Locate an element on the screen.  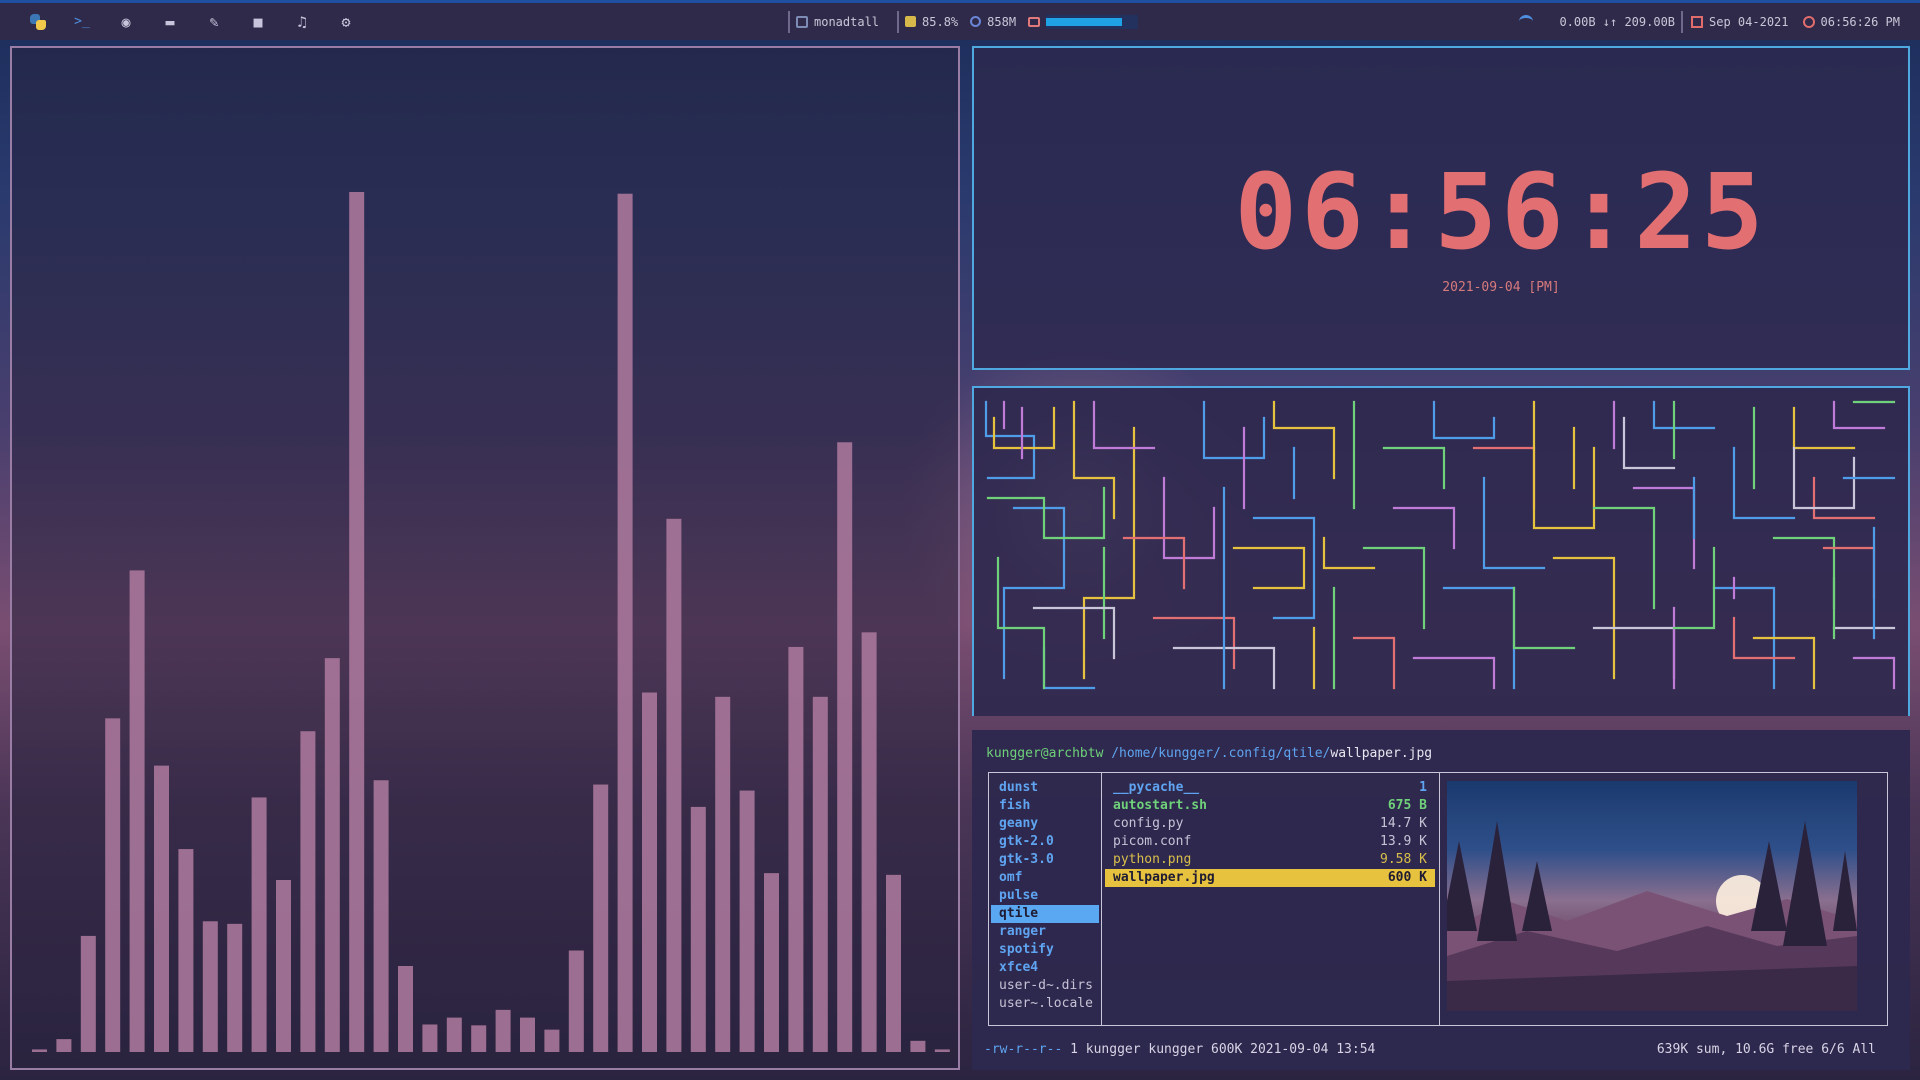
wallpaper-thumbnail is located at coordinates (1652, 916).